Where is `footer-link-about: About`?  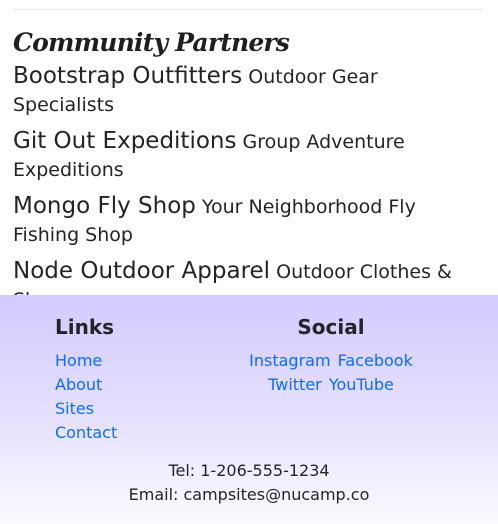
footer-link-about: About is located at coordinates (78, 384).